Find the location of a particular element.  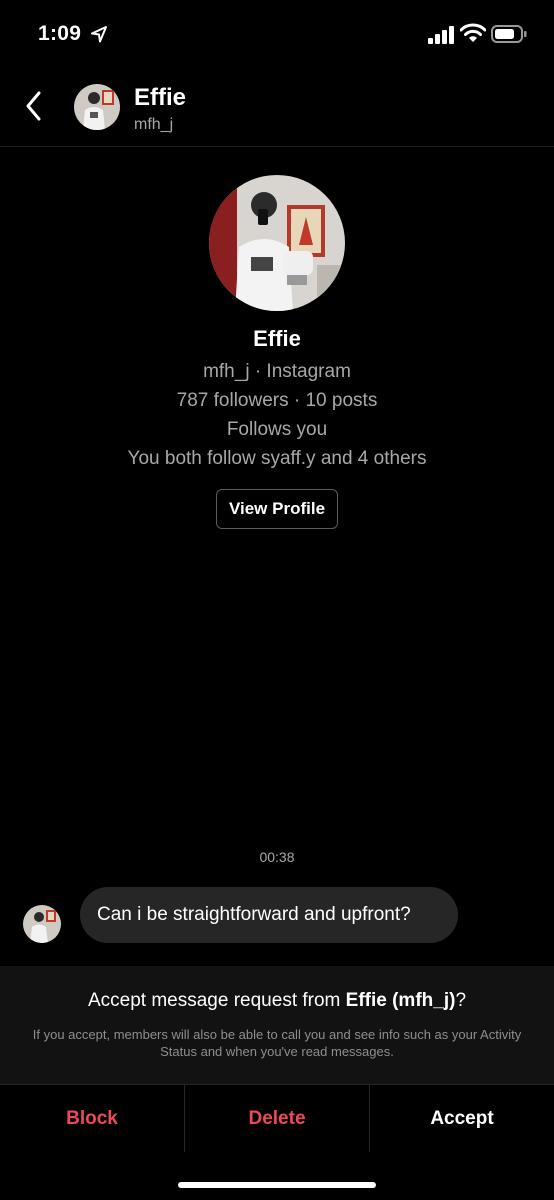

header-avatar is located at coordinates (97, 107).